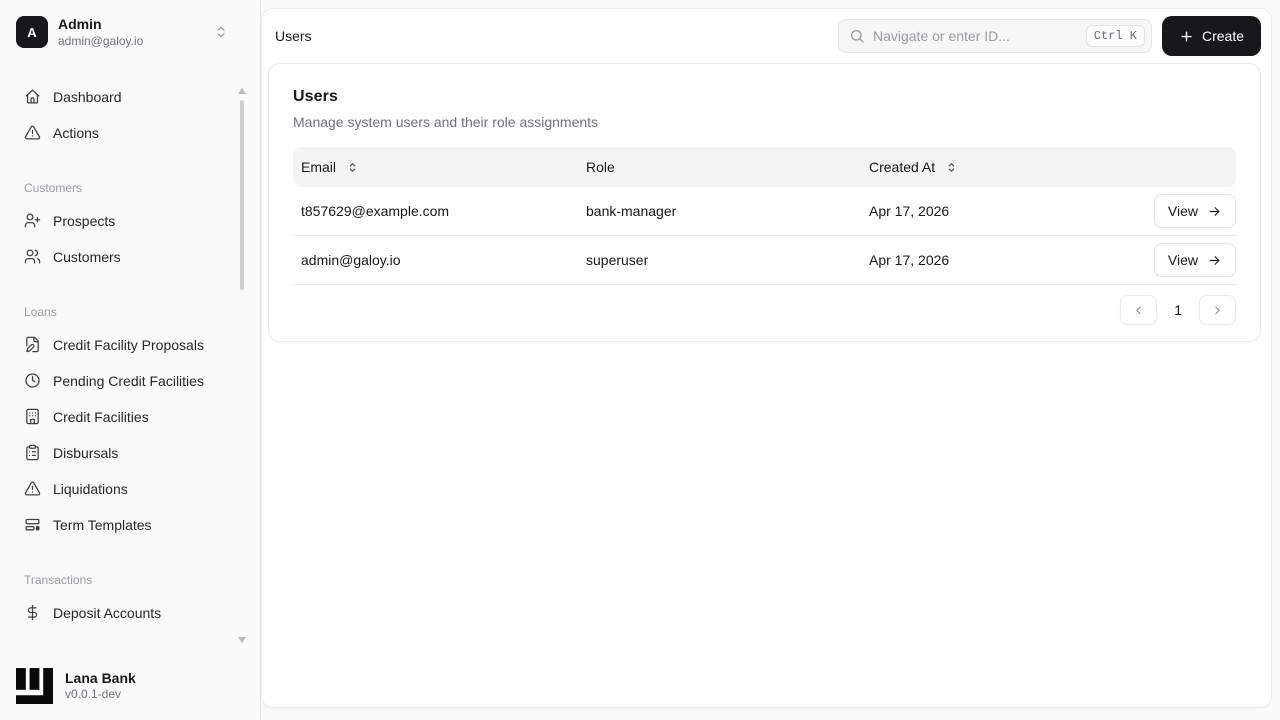 This screenshot has width=1280, height=720. I want to click on chevron-left-icon, so click(1138, 310).